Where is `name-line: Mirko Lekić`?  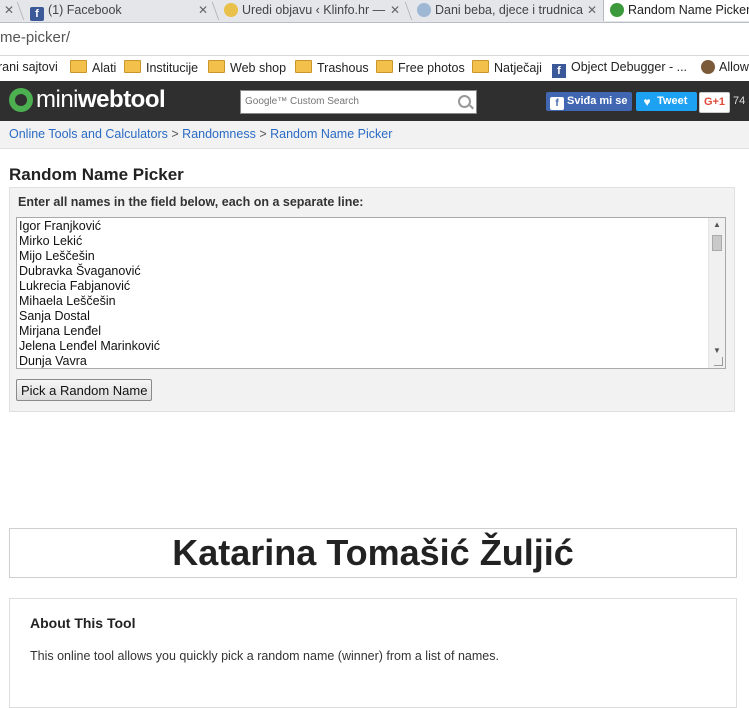
name-line: Mirko Lekić is located at coordinates (51, 241).